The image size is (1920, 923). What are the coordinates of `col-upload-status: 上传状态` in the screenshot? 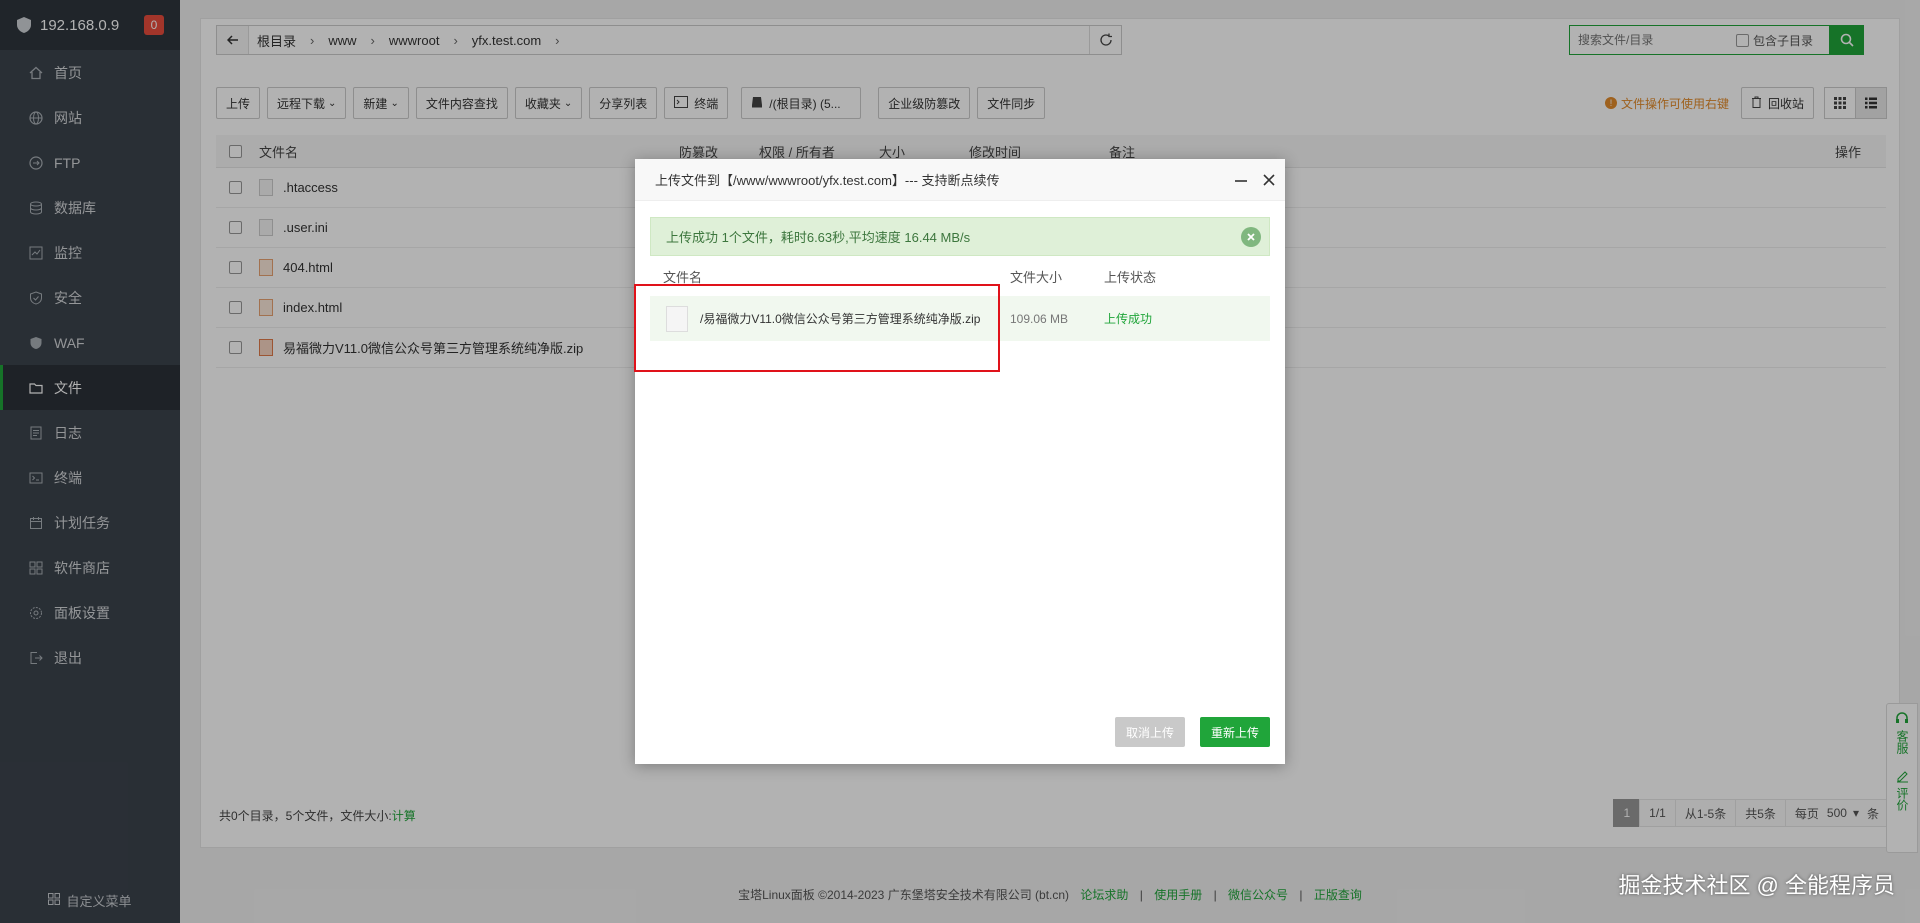 It's located at (1130, 277).